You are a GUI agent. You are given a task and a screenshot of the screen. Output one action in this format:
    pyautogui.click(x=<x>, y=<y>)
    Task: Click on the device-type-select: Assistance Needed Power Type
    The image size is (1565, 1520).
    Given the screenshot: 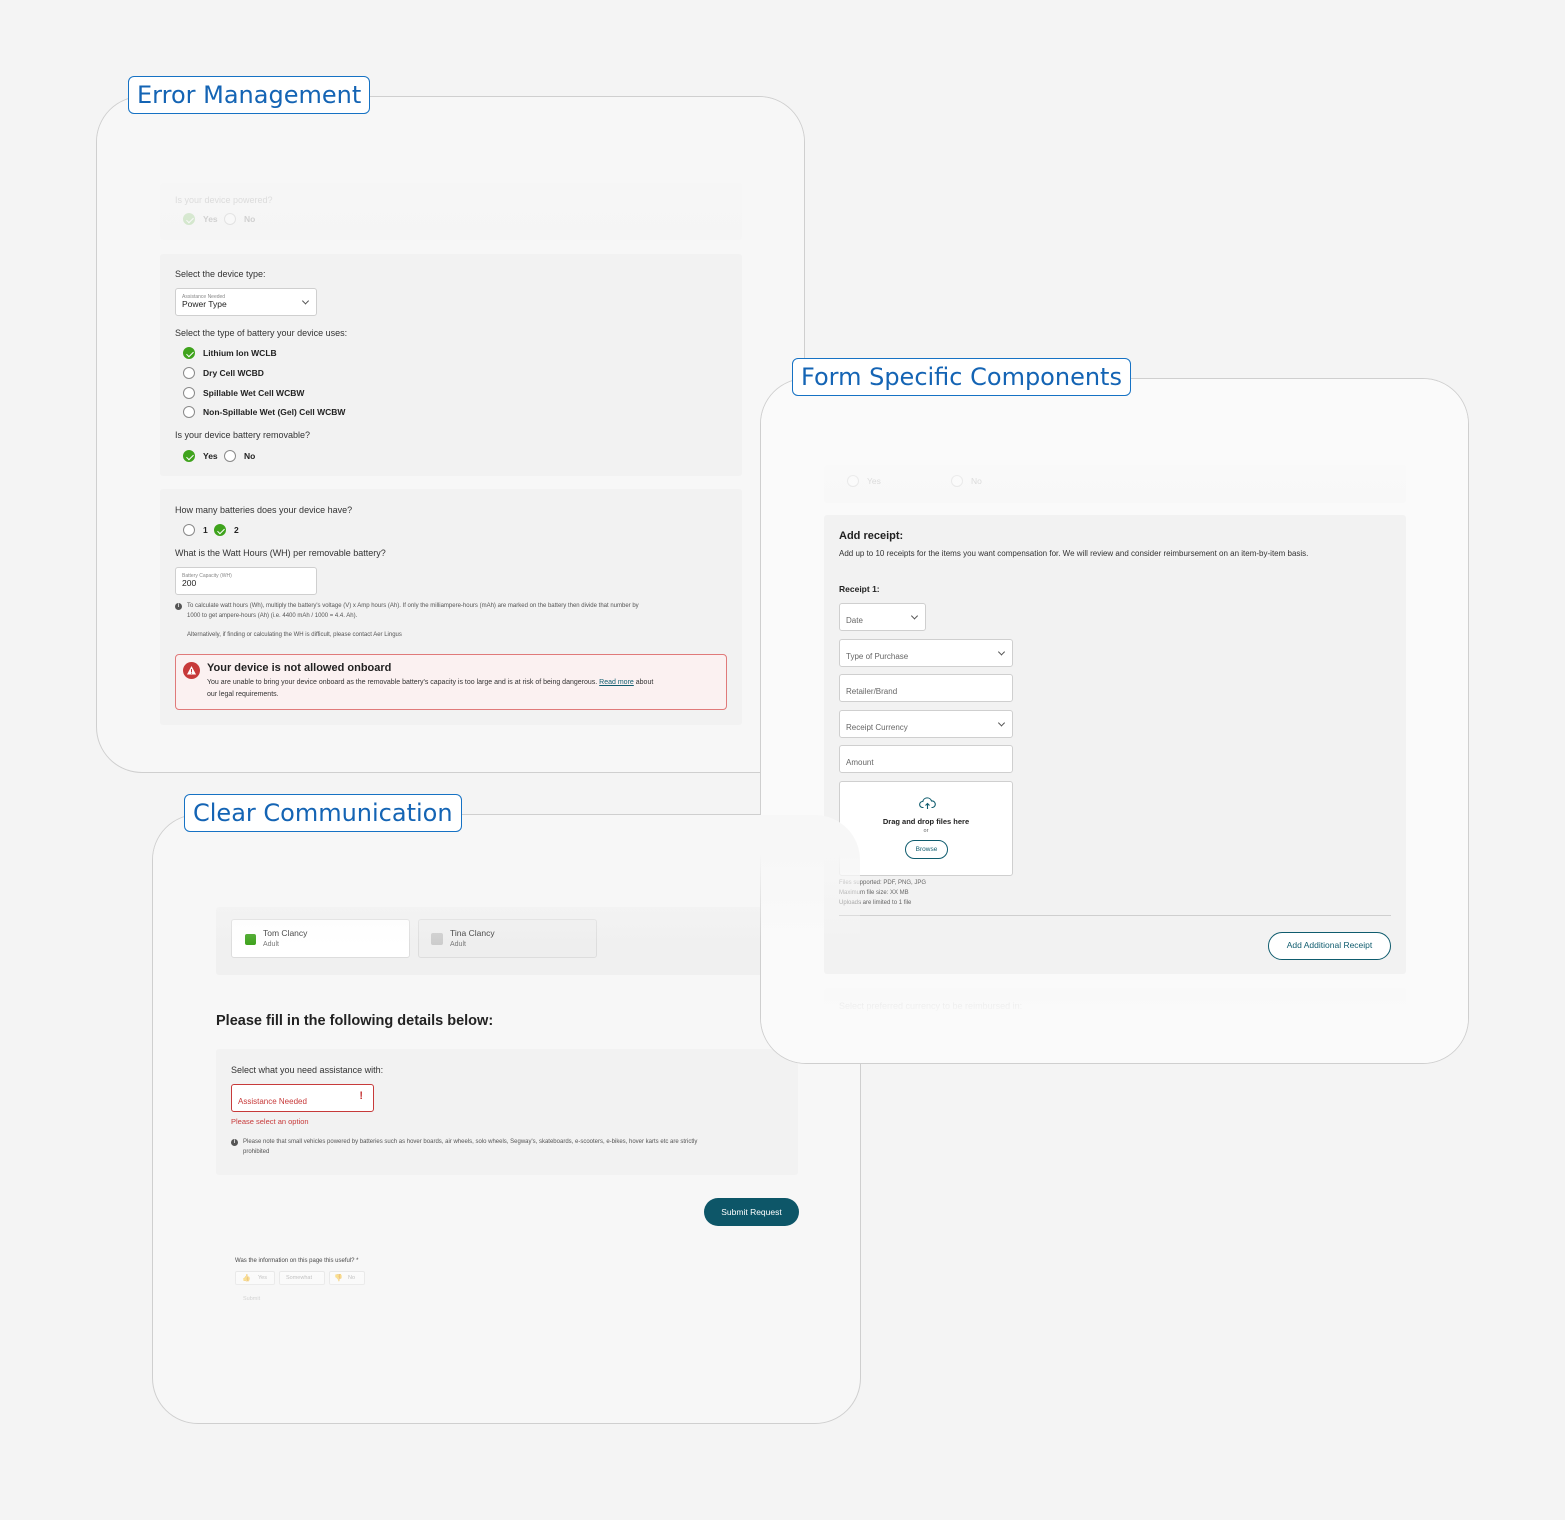 What is the action you would take?
    pyautogui.click(x=246, y=302)
    